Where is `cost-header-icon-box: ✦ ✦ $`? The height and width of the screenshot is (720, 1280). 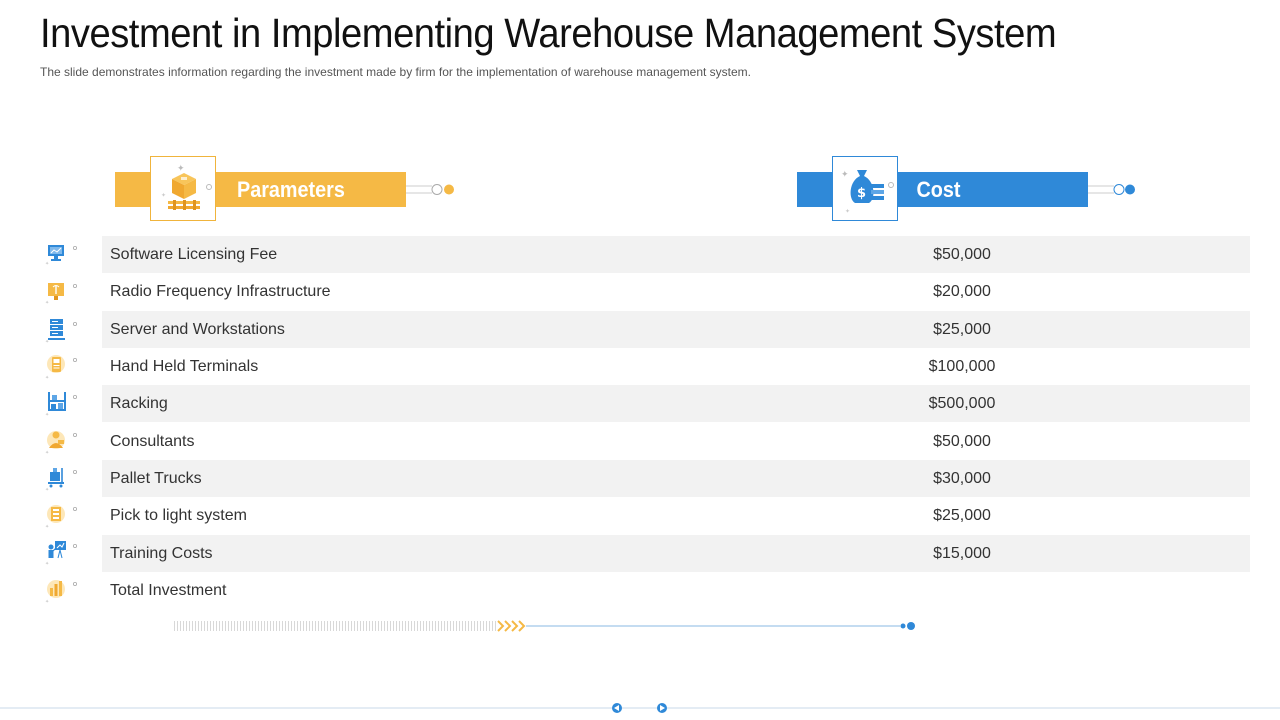
cost-header-icon-box: ✦ ✦ $ is located at coordinates (865, 188).